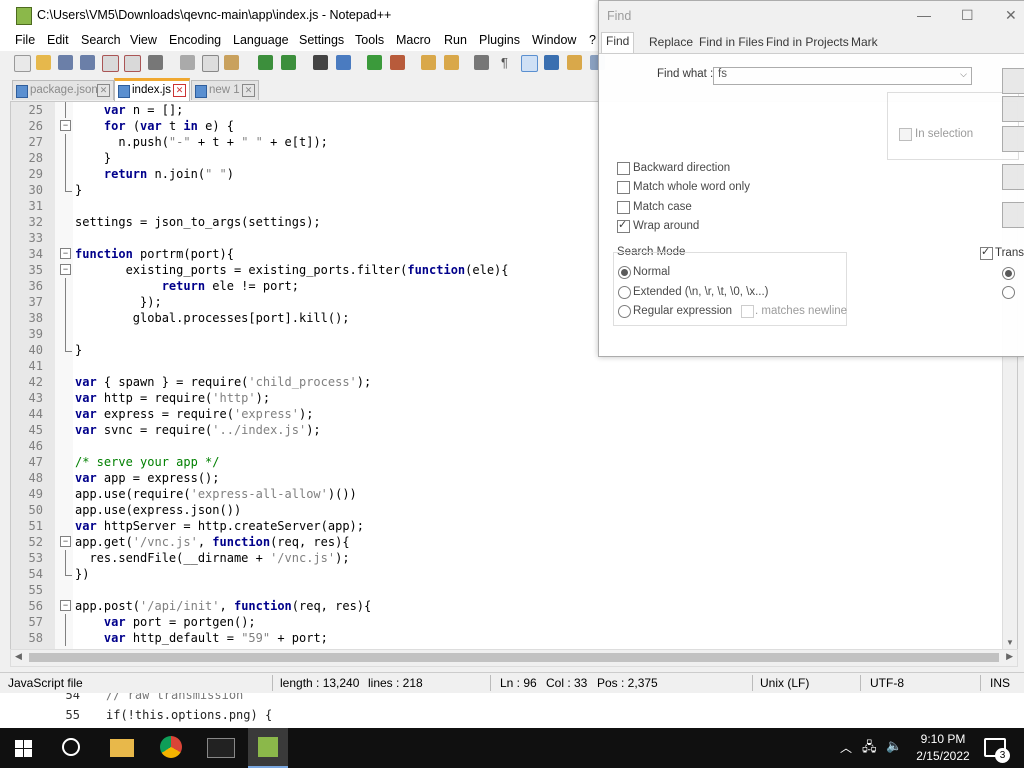  Describe the element at coordinates (511, 510) in the screenshot. I see `code-row: 50 app.use(express.json())` at that location.